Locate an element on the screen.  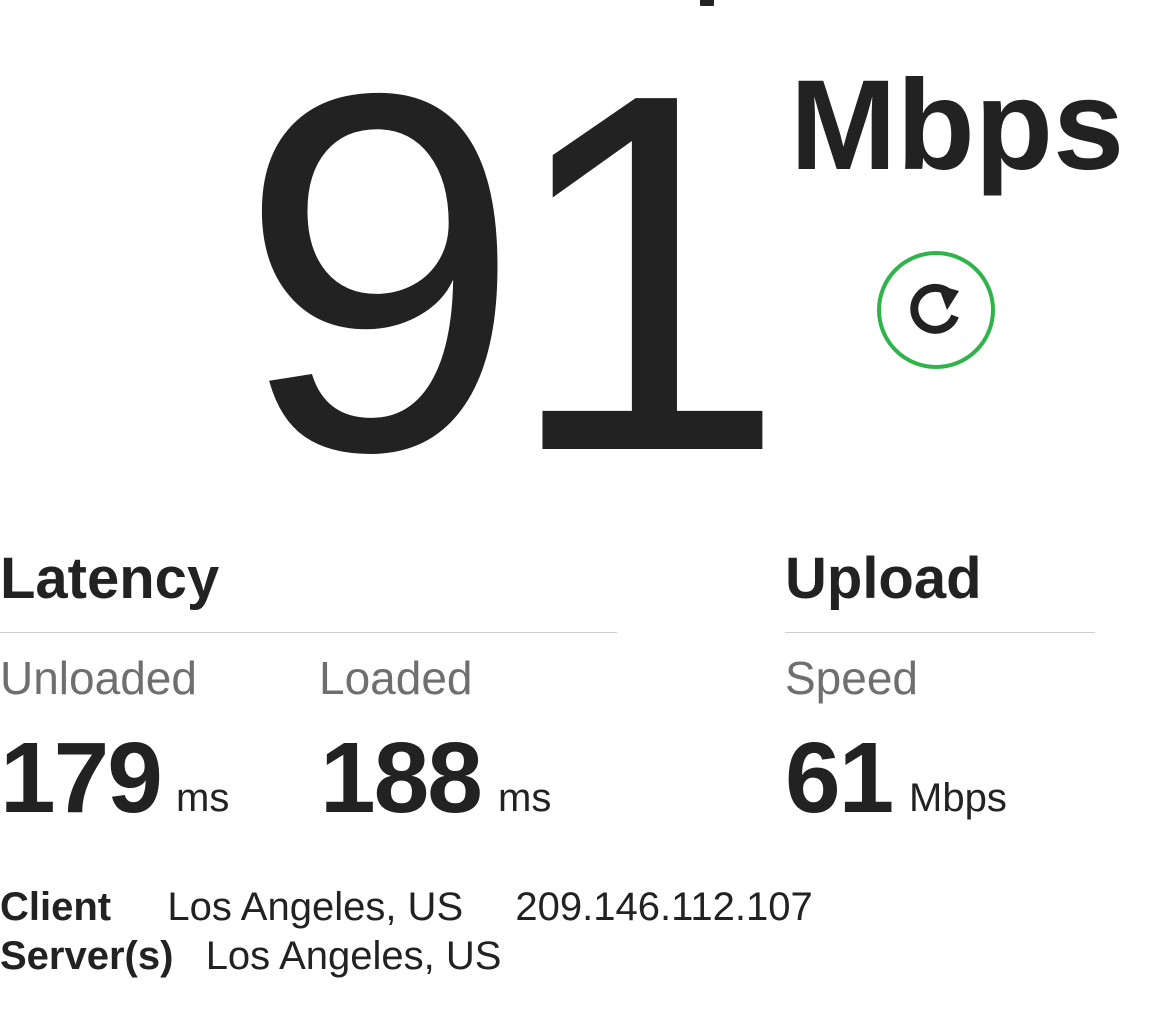
refresh-icon is located at coordinates (934, 308).